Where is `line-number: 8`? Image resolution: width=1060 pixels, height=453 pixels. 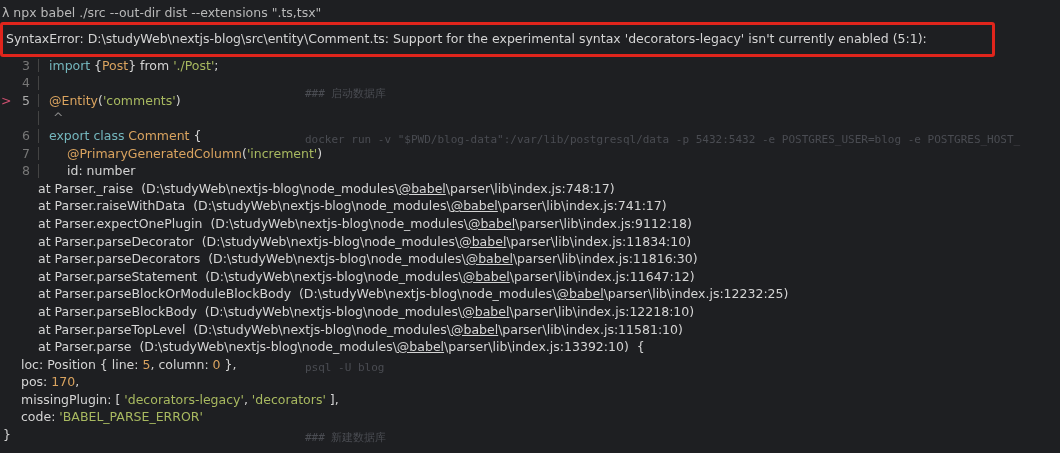 line-number: 8 is located at coordinates (26, 171).